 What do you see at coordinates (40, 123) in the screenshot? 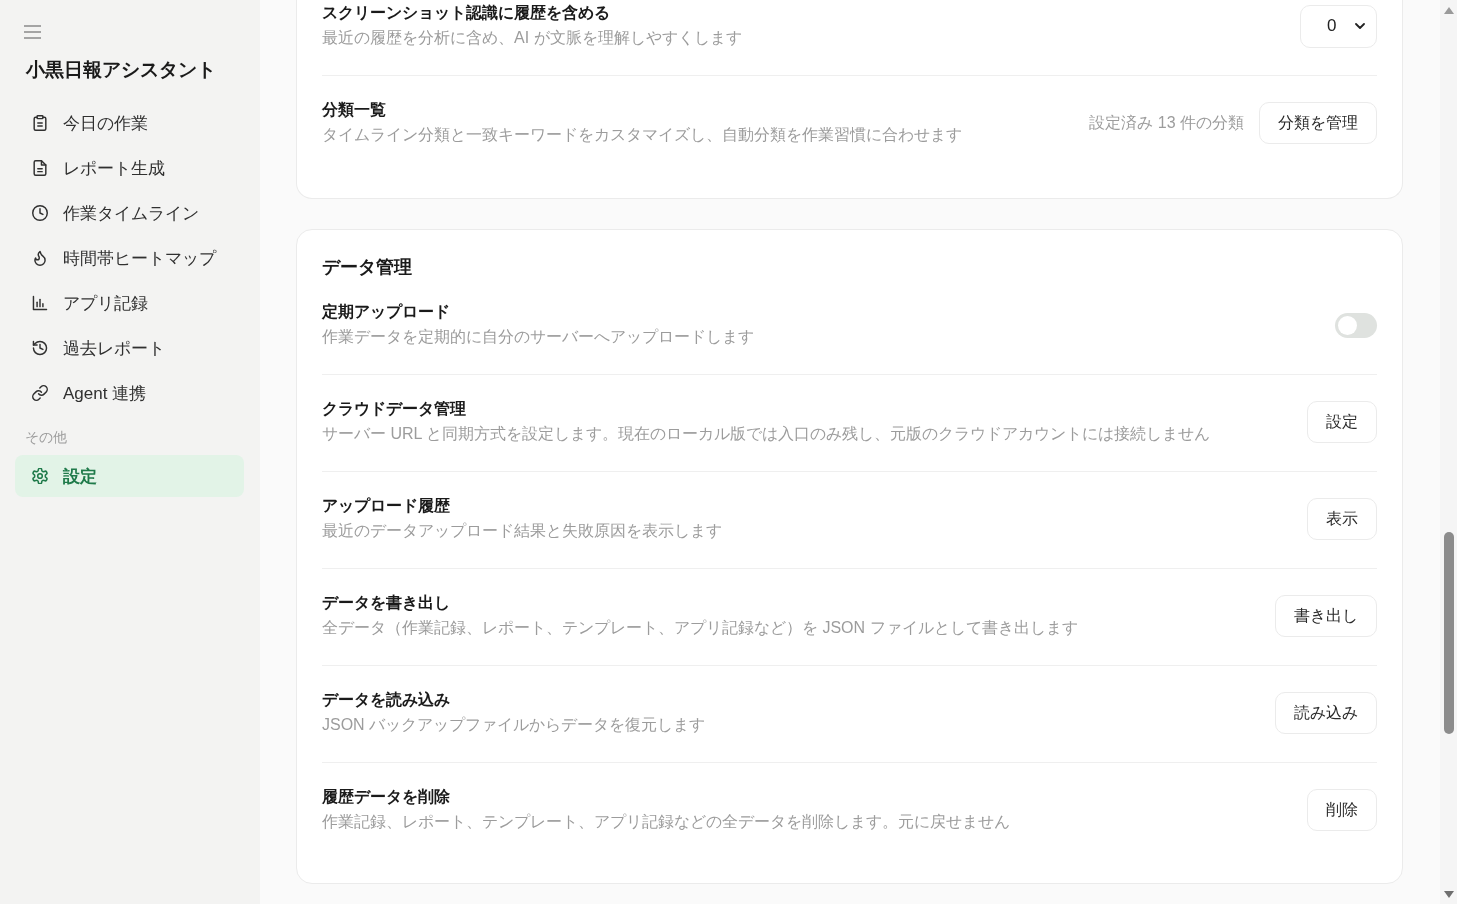
I see `clipboard-icon` at bounding box center [40, 123].